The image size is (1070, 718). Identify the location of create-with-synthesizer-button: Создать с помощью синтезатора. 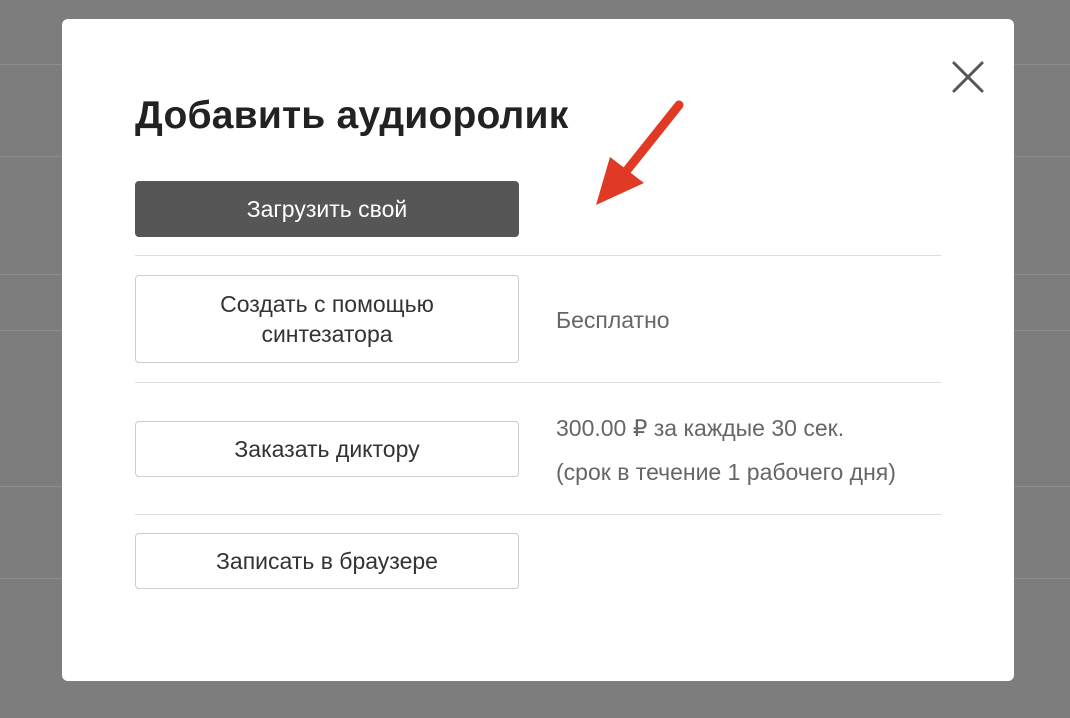
(327, 319).